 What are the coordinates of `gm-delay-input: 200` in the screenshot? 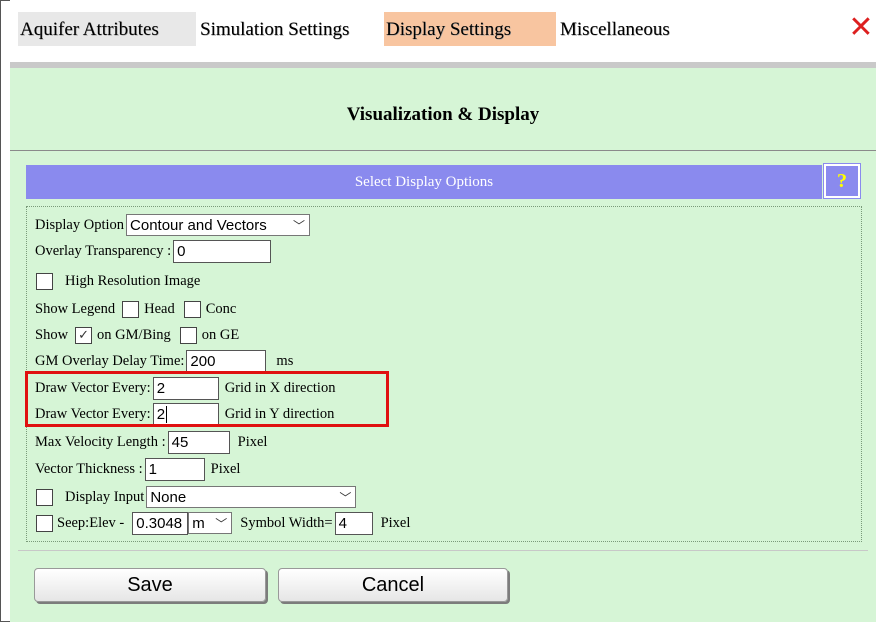 It's located at (226, 361).